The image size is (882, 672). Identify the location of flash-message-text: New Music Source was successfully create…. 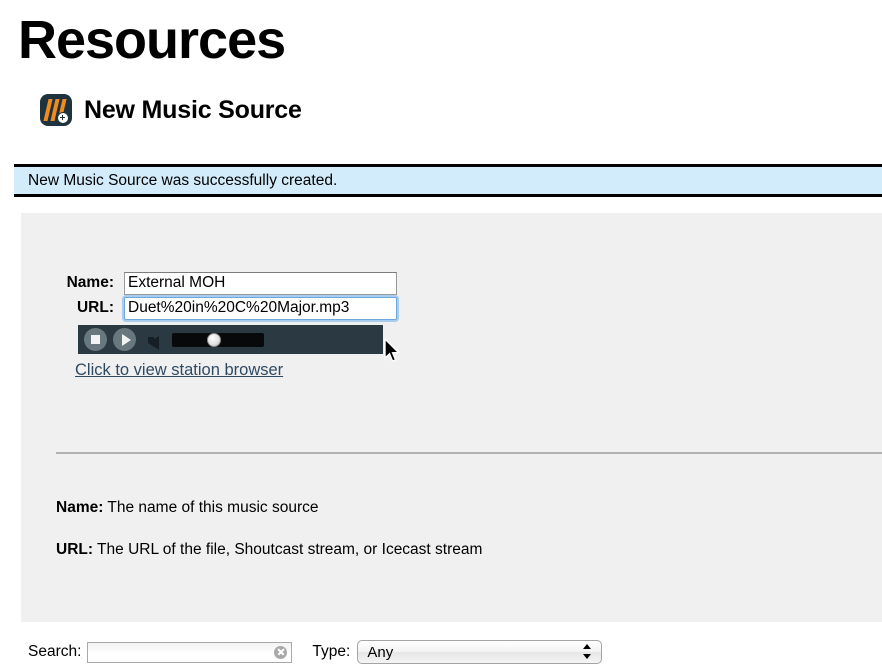
(183, 180).